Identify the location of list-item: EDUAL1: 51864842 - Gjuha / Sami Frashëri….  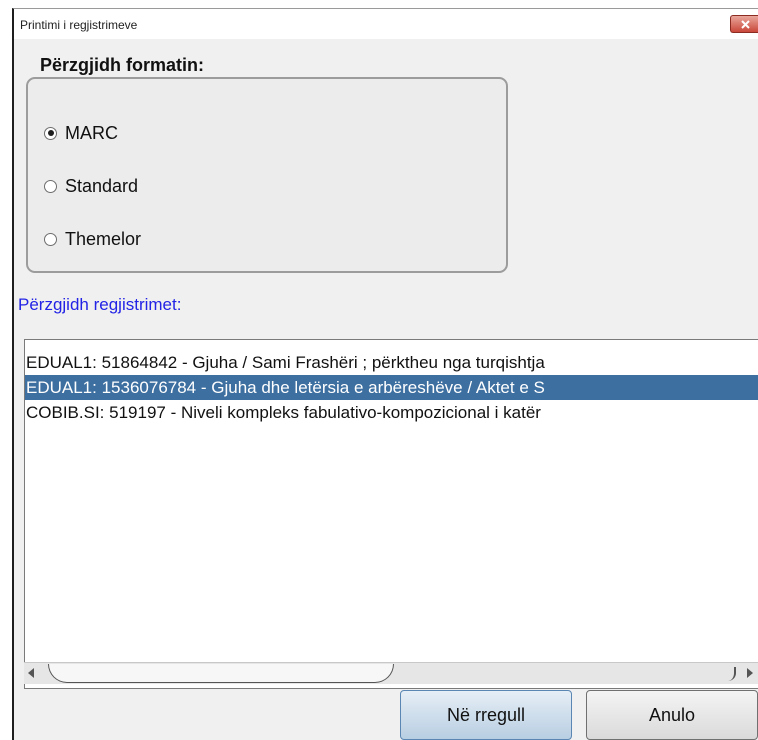
(391, 362).